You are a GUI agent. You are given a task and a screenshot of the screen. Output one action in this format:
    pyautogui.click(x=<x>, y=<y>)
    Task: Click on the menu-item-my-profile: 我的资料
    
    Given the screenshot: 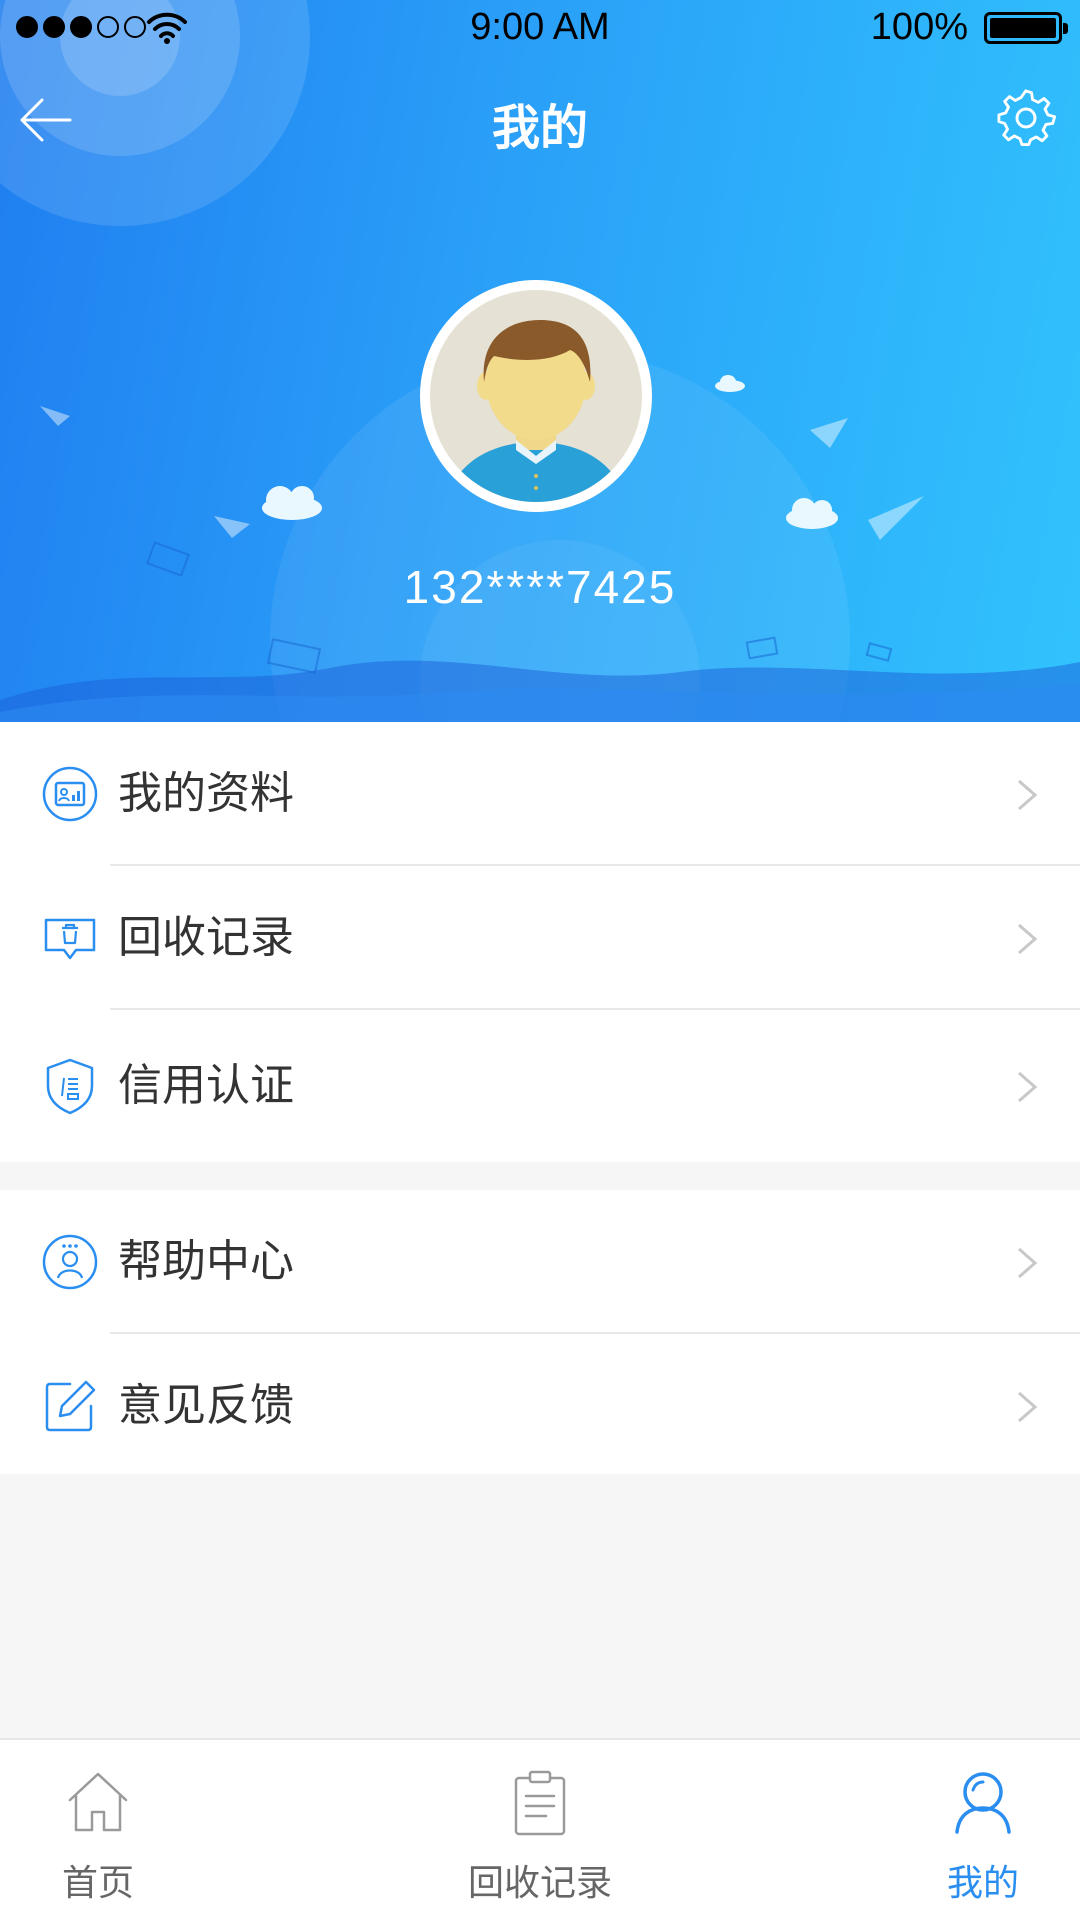 What is the action you would take?
    pyautogui.click(x=540, y=794)
    